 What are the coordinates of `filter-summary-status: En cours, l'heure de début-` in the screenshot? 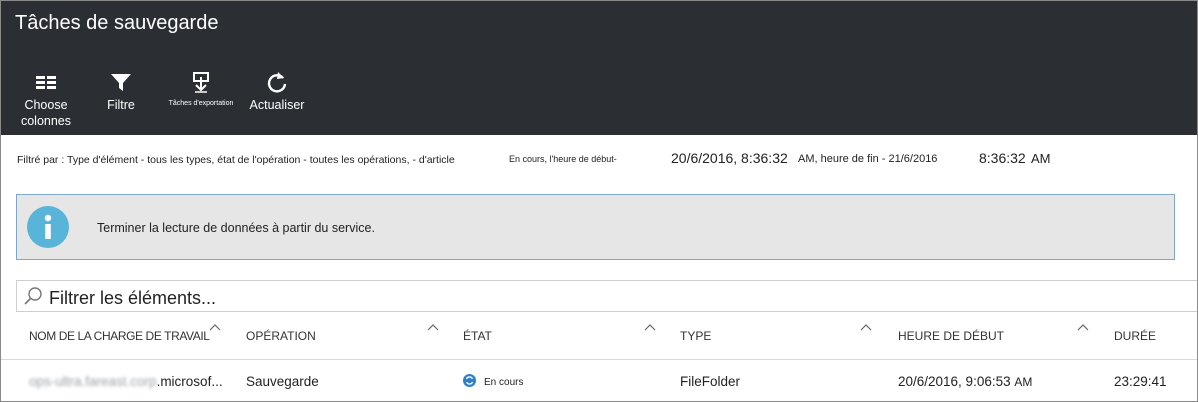 It's located at (563, 159).